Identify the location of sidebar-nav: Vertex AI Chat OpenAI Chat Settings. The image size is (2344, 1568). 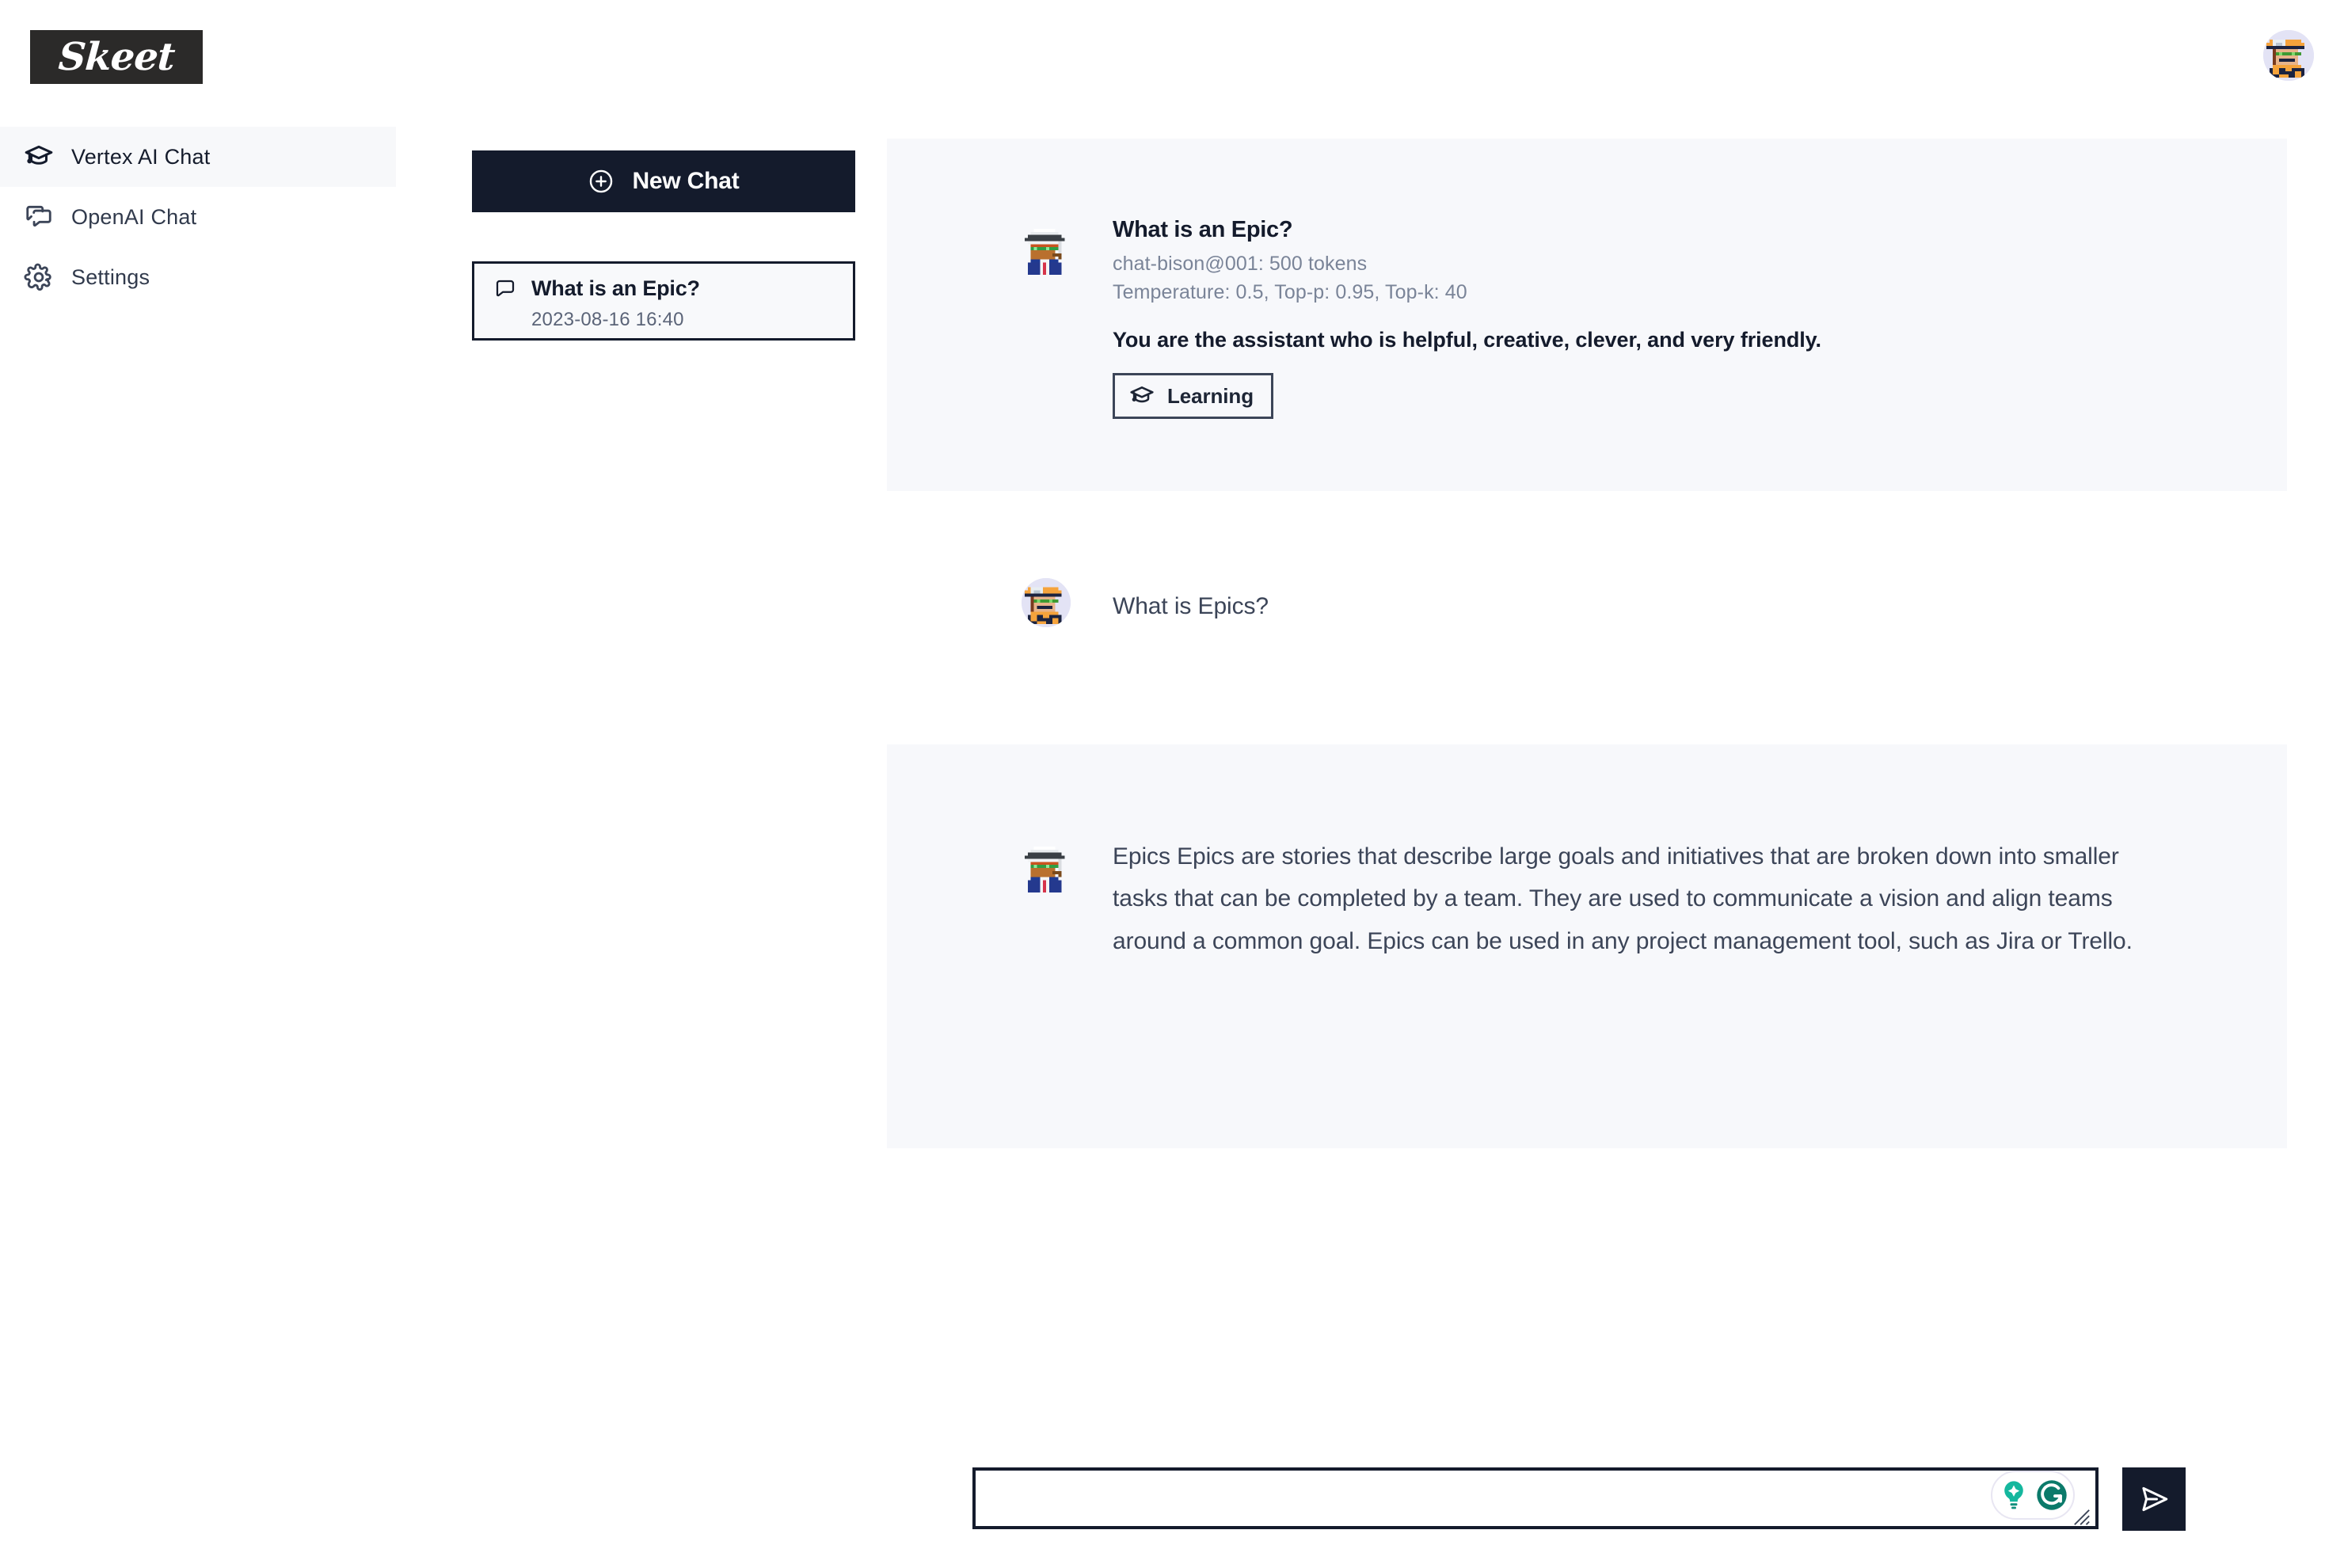
(221, 217).